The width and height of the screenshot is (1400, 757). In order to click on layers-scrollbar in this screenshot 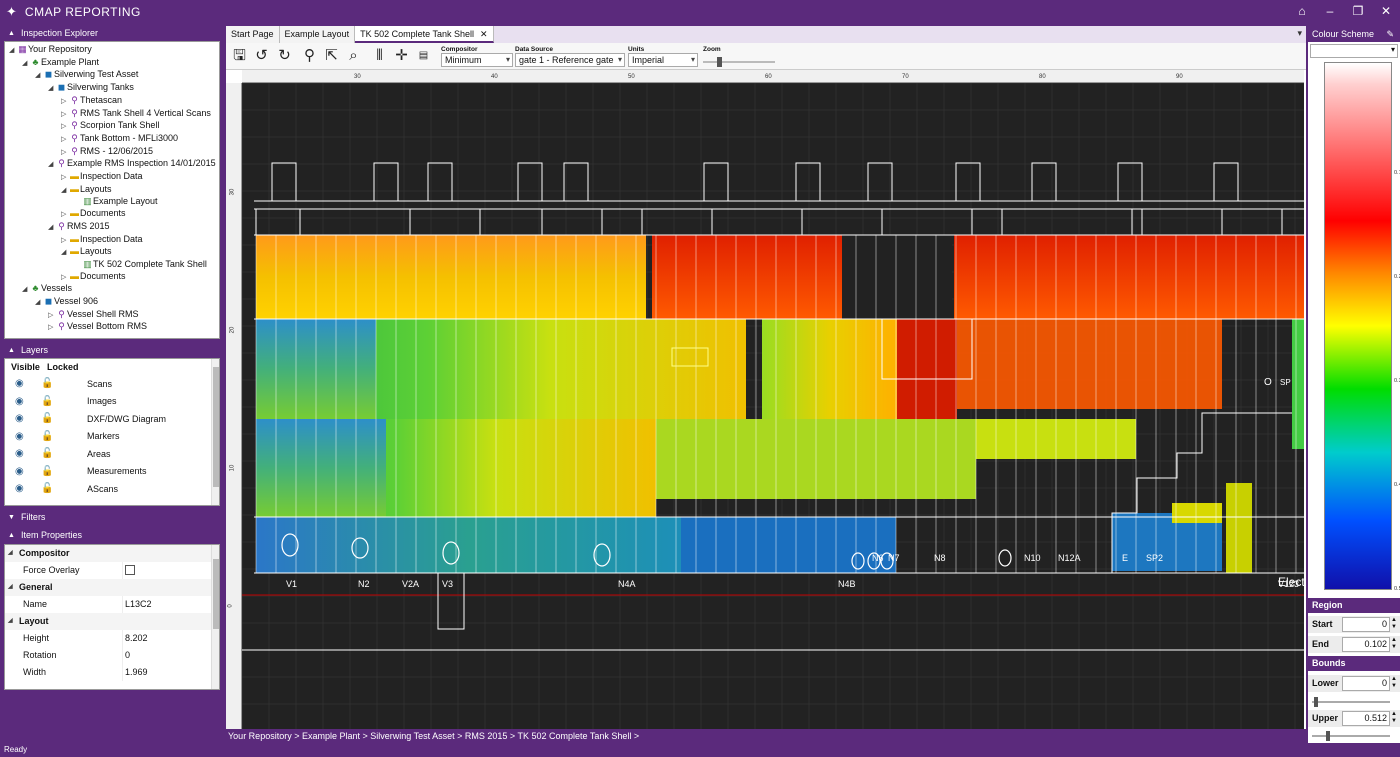, I will do `click(215, 432)`.